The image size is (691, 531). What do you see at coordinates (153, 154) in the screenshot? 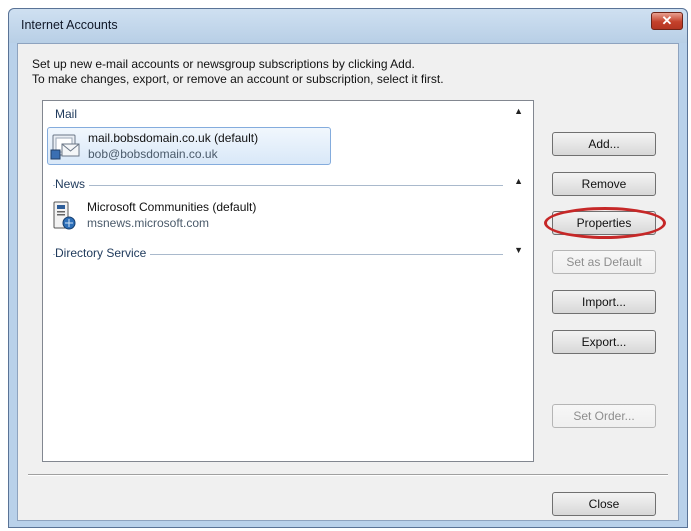
I see `account-address: bob@bobsdomain.co.uk` at bounding box center [153, 154].